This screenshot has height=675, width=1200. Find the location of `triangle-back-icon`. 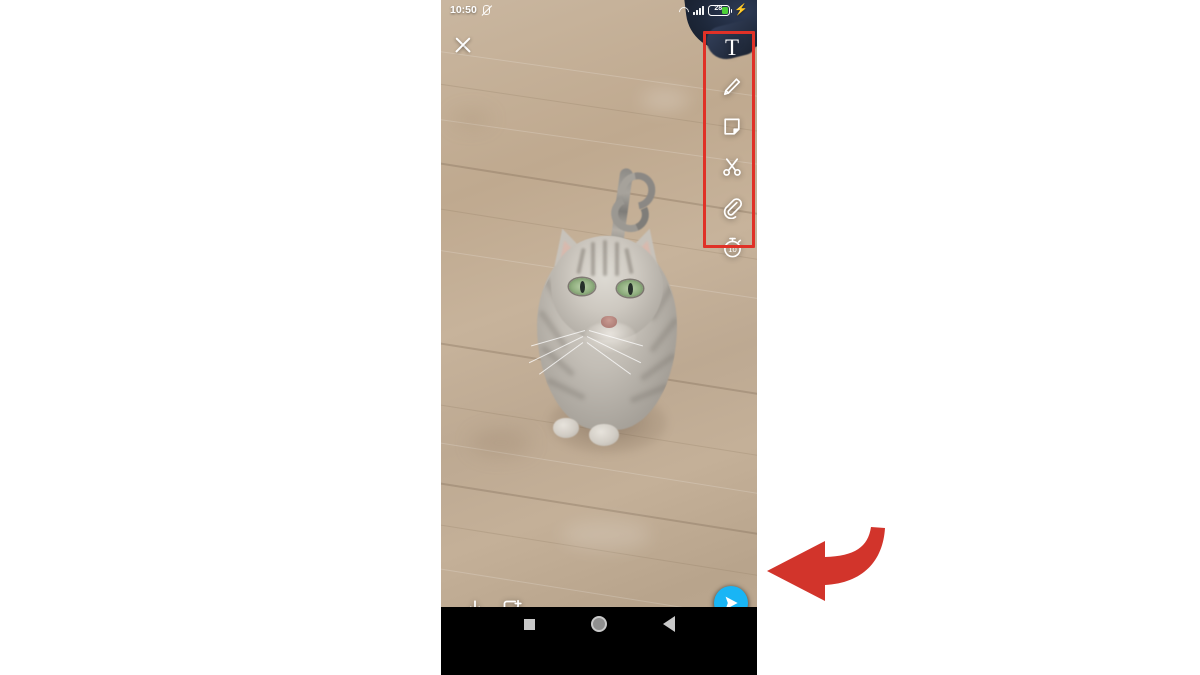

triangle-back-icon is located at coordinates (668, 624).